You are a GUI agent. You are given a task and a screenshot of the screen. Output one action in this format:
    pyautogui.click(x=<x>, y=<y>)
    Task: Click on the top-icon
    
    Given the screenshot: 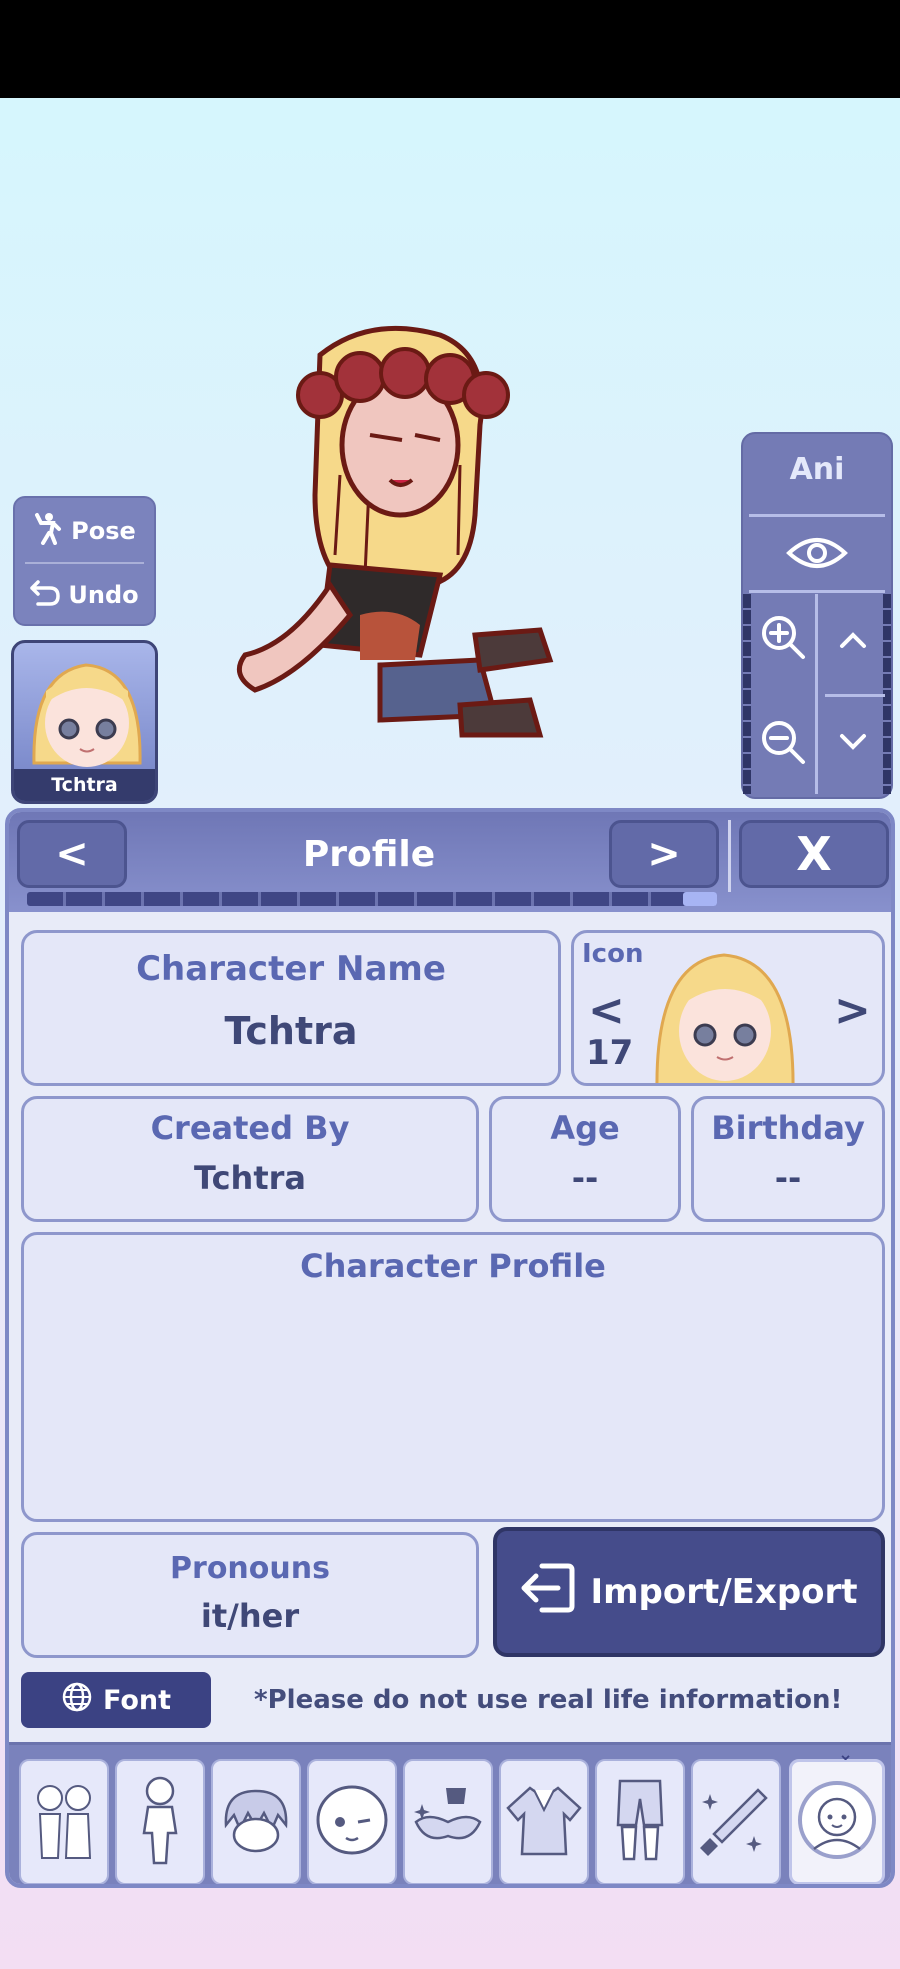 What is the action you would take?
    pyautogui.click(x=544, y=1822)
    